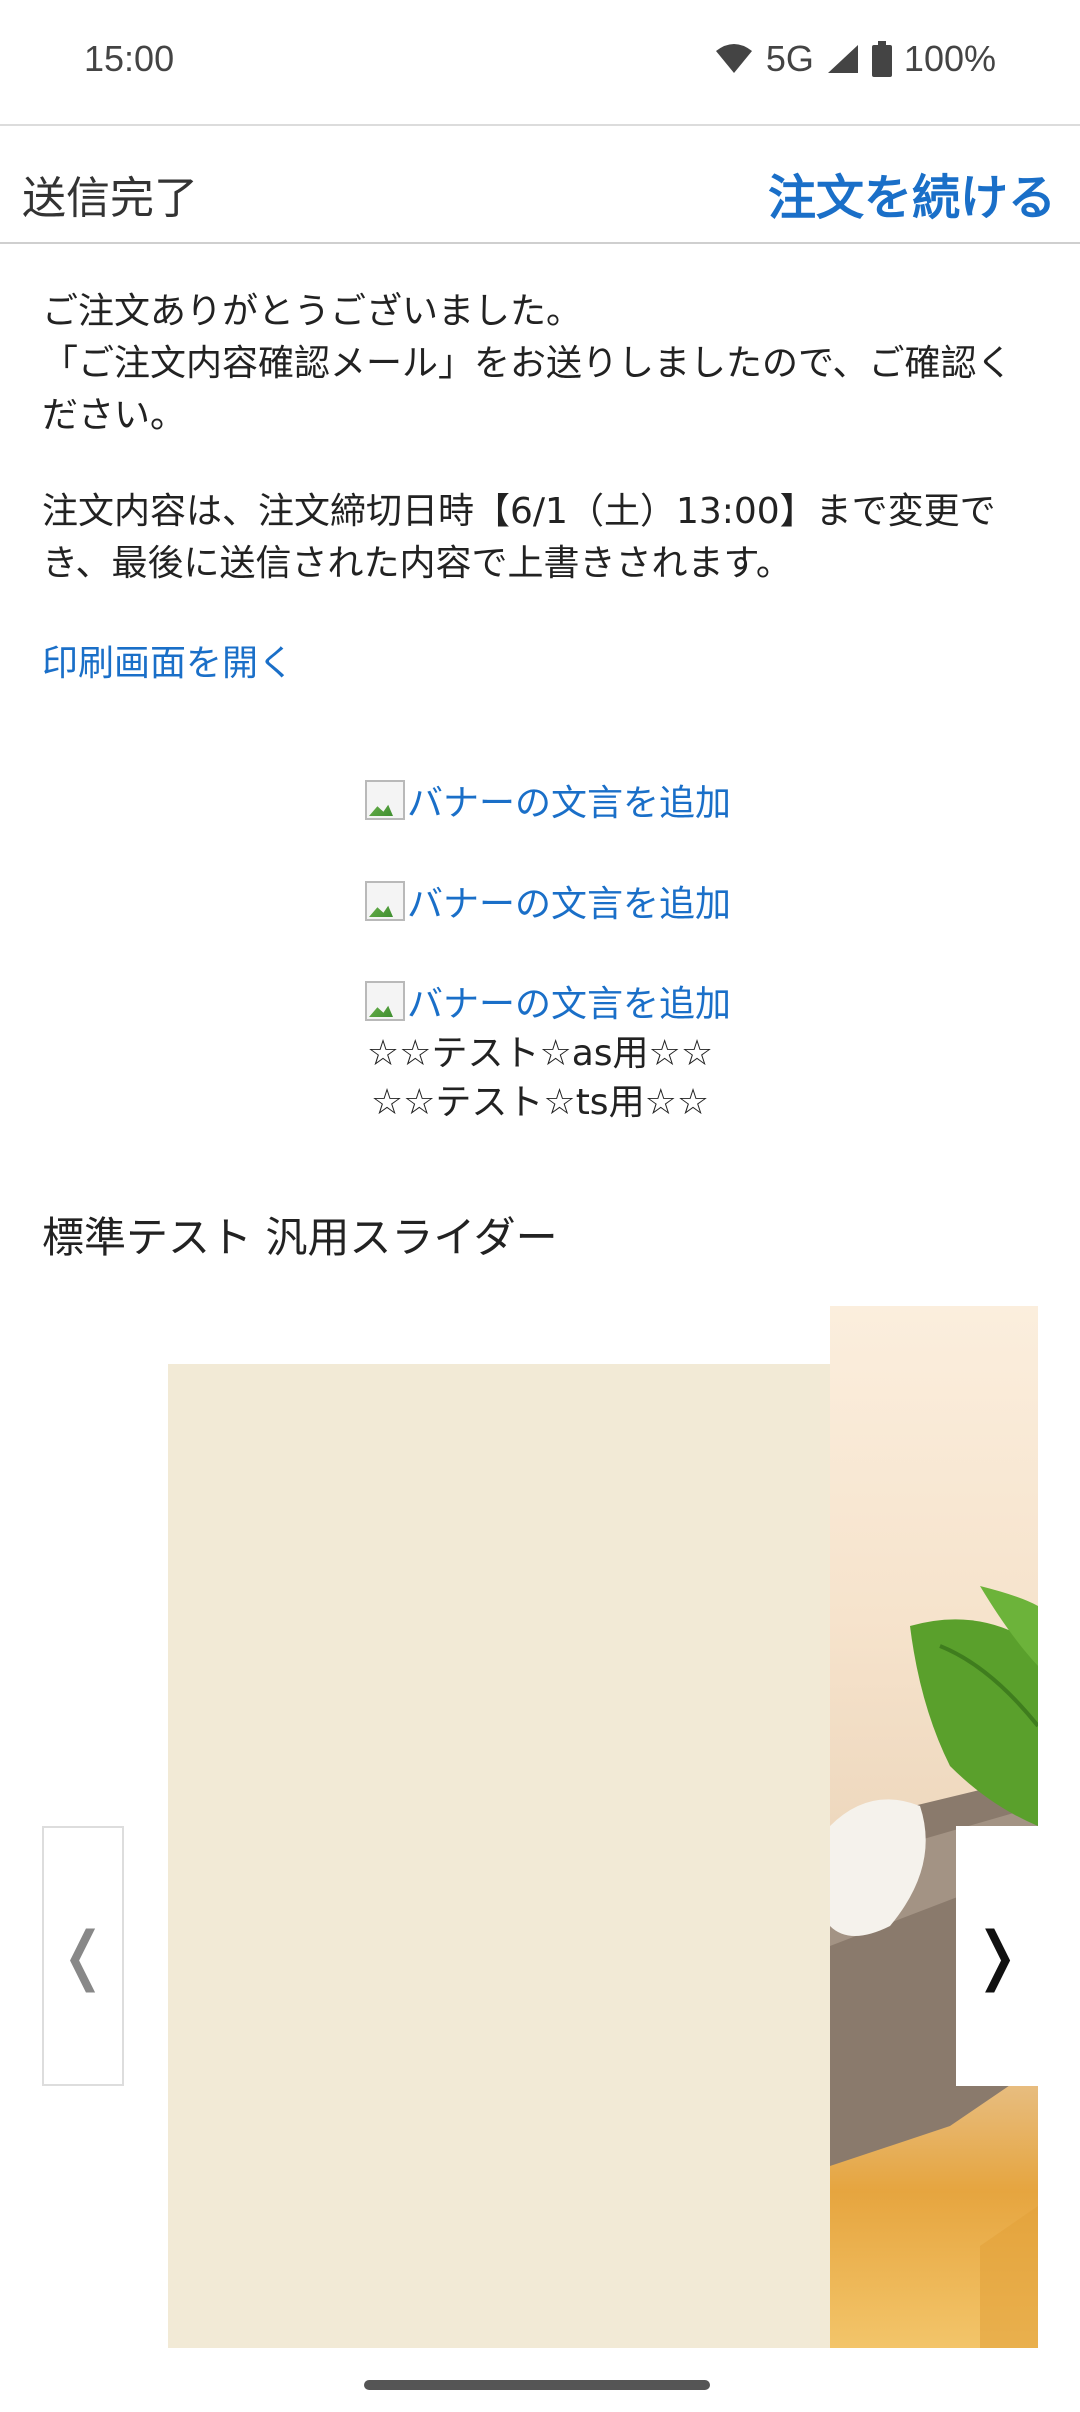 The image size is (1080, 2412). I want to click on continue-order-button: 注文を続ける, so click(912, 193).